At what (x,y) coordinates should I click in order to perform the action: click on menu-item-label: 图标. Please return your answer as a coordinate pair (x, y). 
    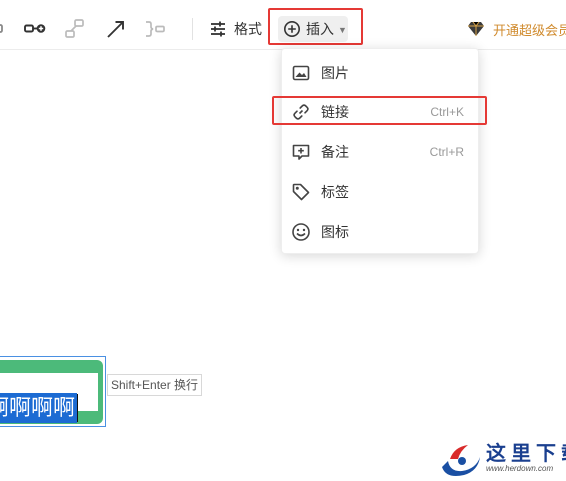
    Looking at the image, I should click on (335, 232).